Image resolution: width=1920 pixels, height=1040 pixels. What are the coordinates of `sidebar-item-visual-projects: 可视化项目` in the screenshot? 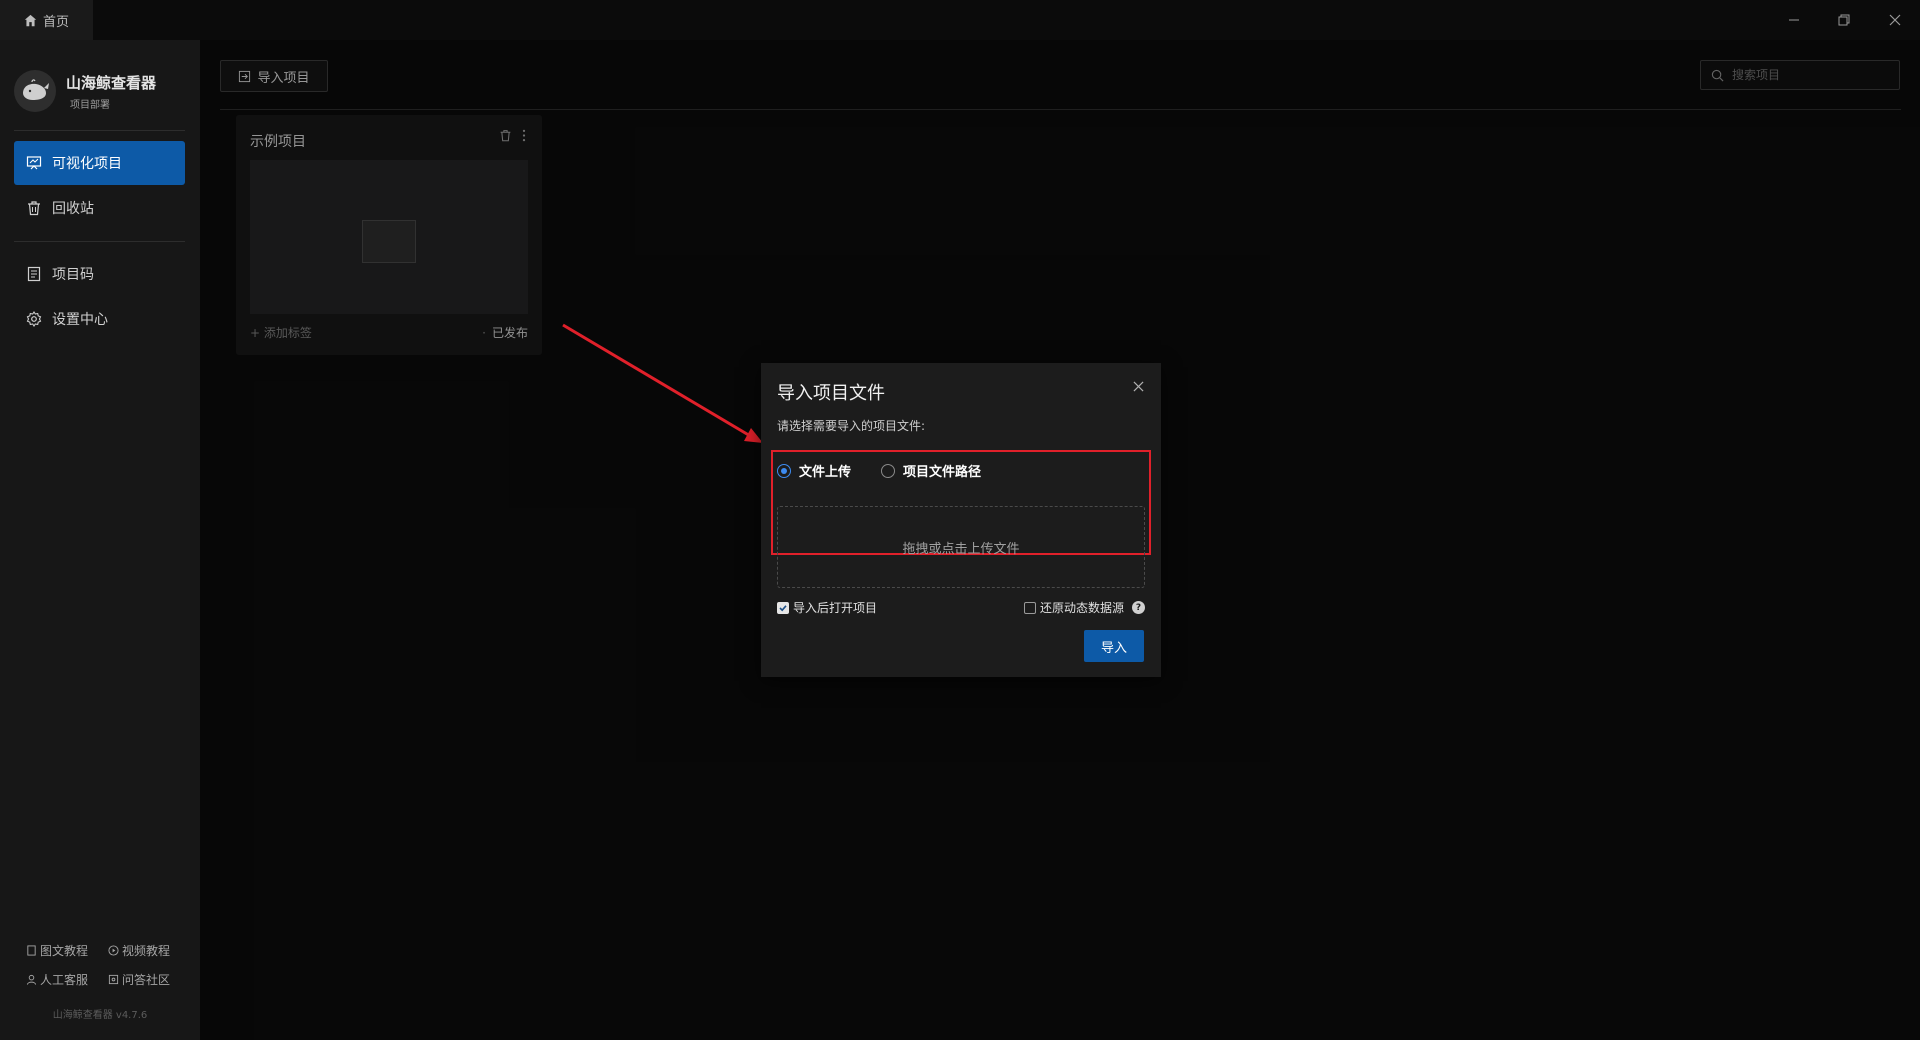 It's located at (99, 163).